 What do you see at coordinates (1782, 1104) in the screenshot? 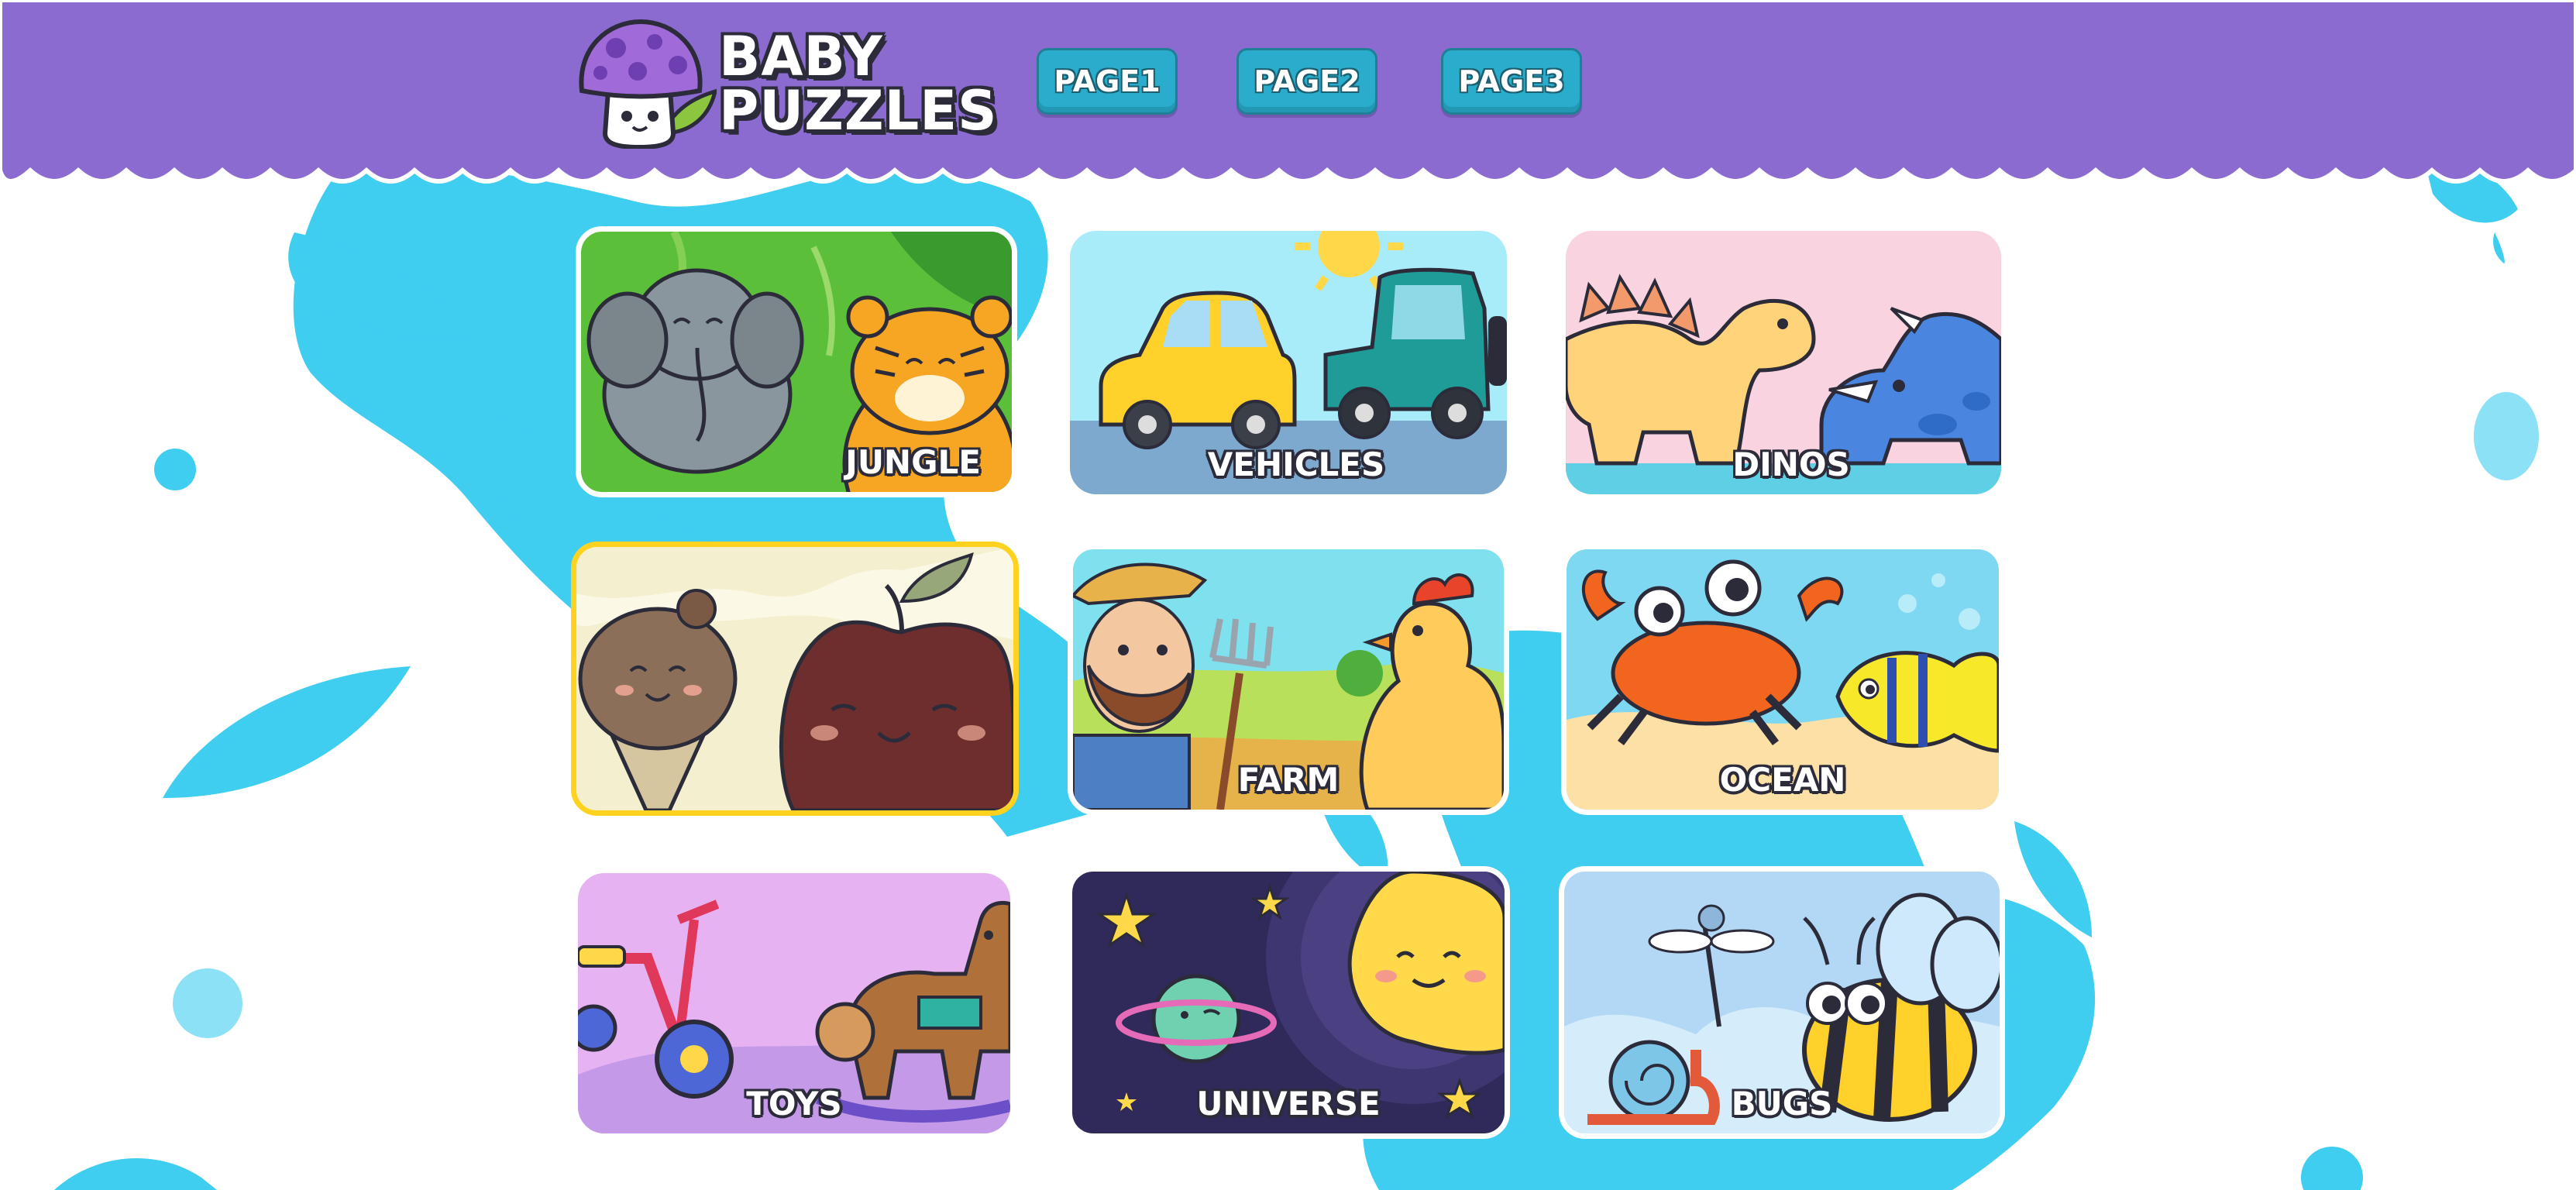
I see `category-label: BUGS` at bounding box center [1782, 1104].